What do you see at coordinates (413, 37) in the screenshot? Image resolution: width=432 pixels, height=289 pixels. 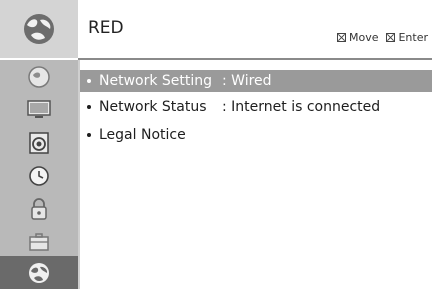 I see `enter-hint-label: Enter` at bounding box center [413, 37].